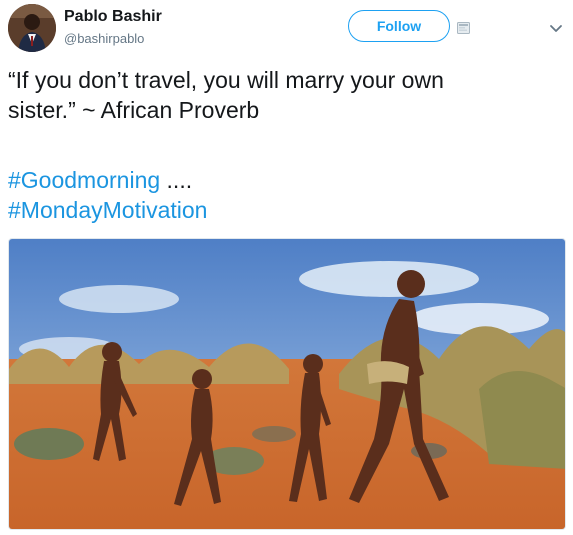 This screenshot has height=535, width=573. I want to click on avatar, so click(32, 28).